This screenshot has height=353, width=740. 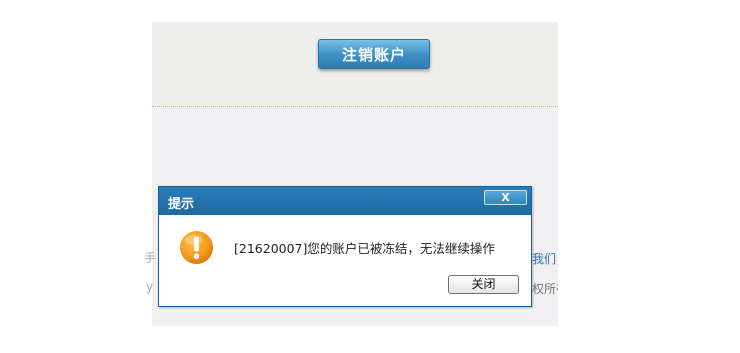 I want to click on obscured-text-left: 手, so click(x=150, y=258).